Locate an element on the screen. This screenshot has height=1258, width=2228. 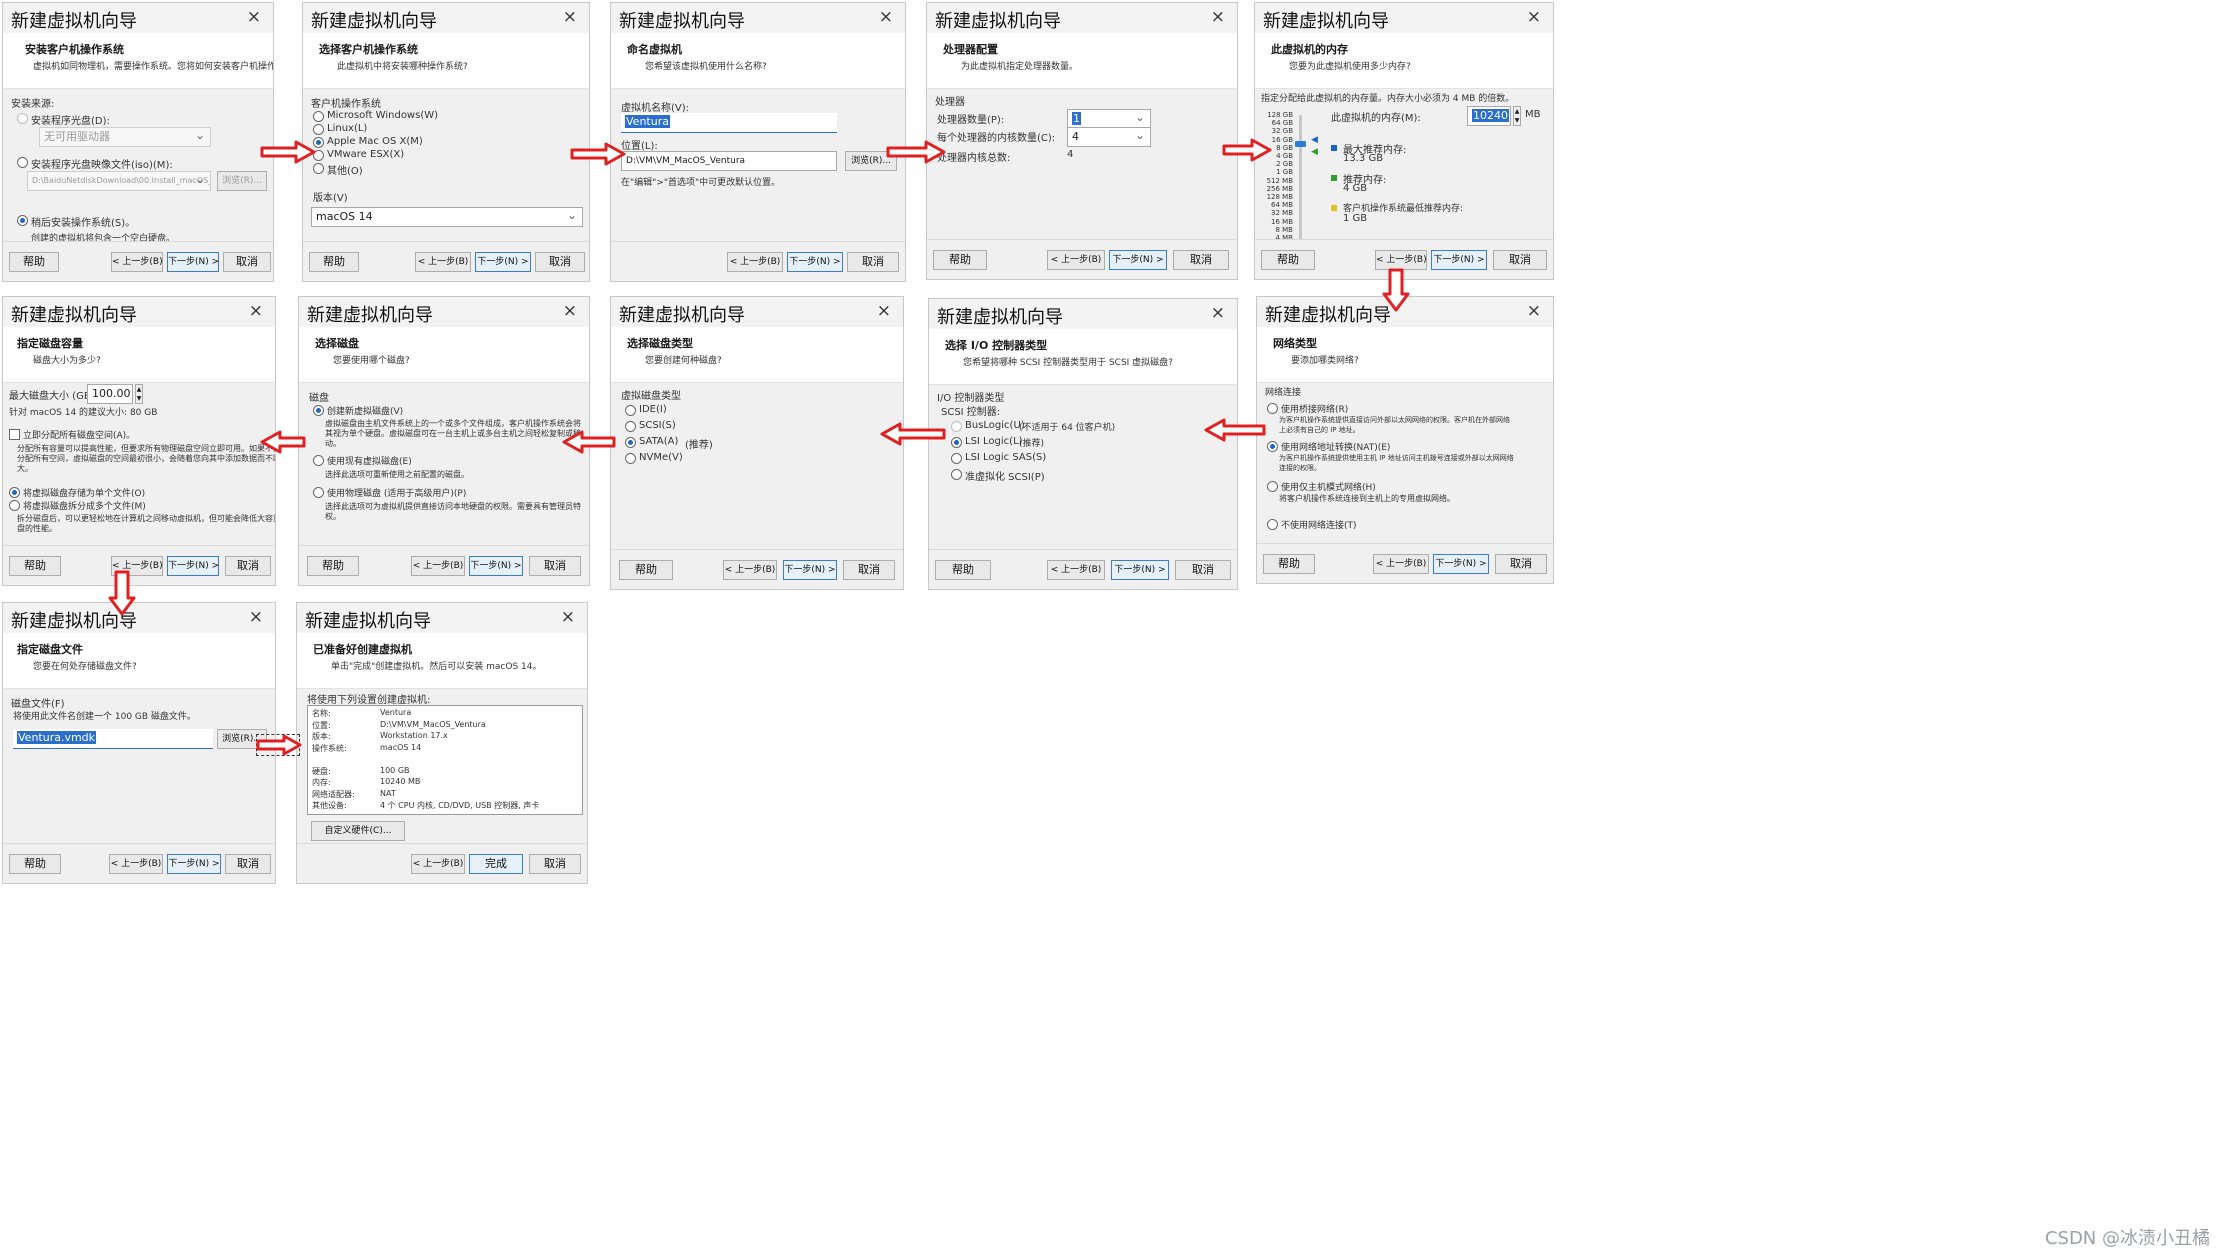
disk-file-input: Ventura.vmdk is located at coordinates (113, 739).